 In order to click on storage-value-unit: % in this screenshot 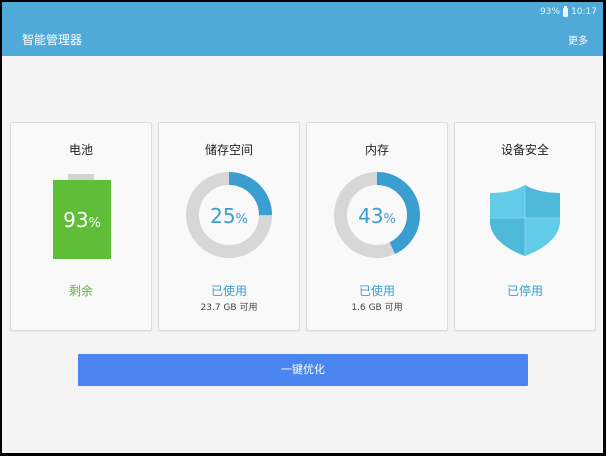, I will do `click(241, 219)`.